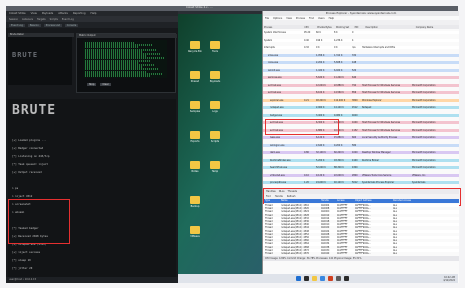  Describe the element at coordinates (215, 107) in the screenshot. I see `desktop-icon: Logs` at that location.